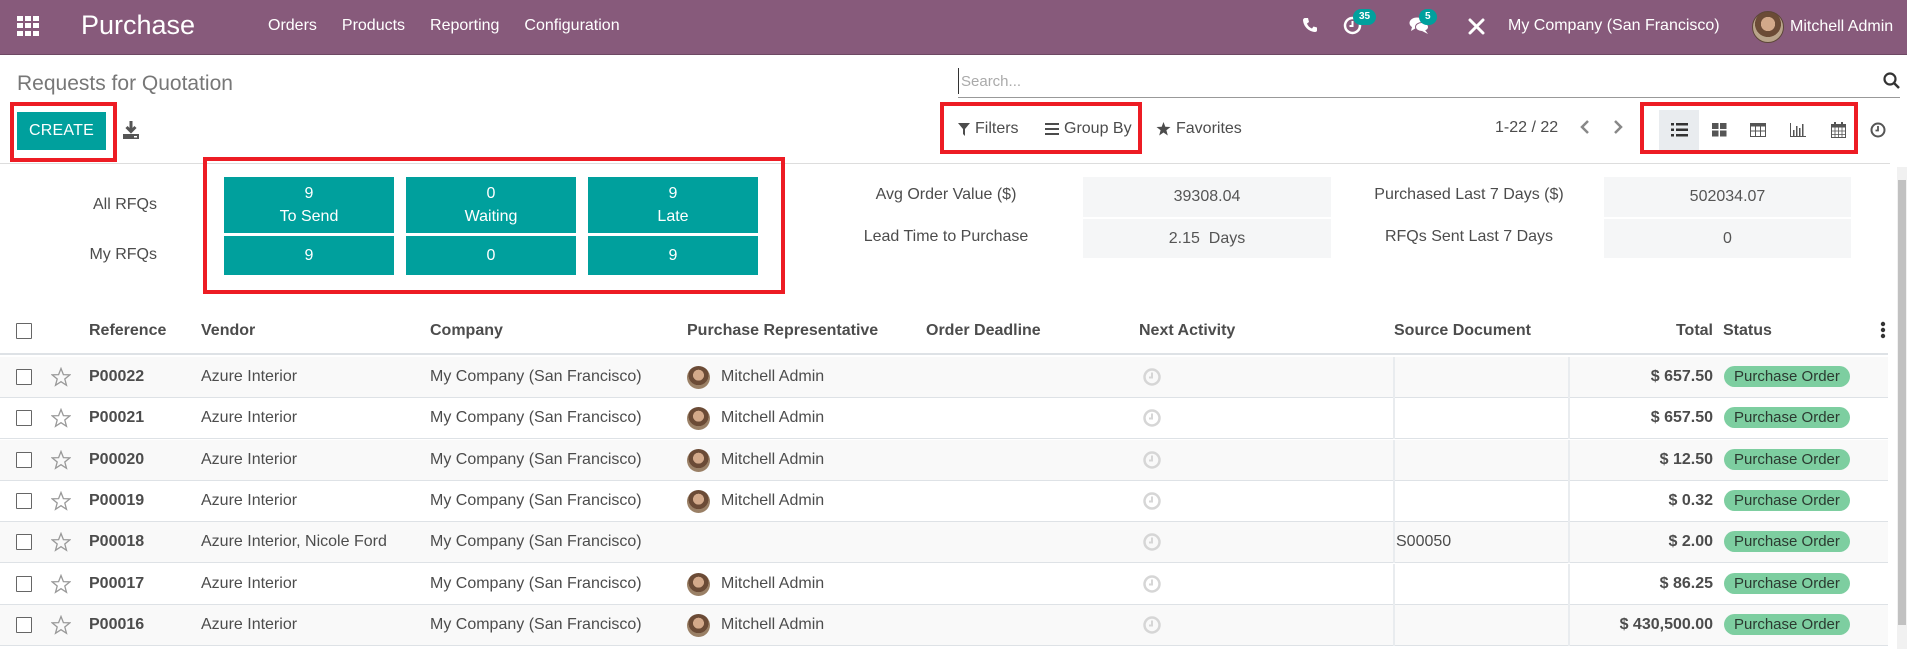 This screenshot has width=1907, height=649. What do you see at coordinates (1623, 331) in the screenshot?
I see `column-total: Total` at bounding box center [1623, 331].